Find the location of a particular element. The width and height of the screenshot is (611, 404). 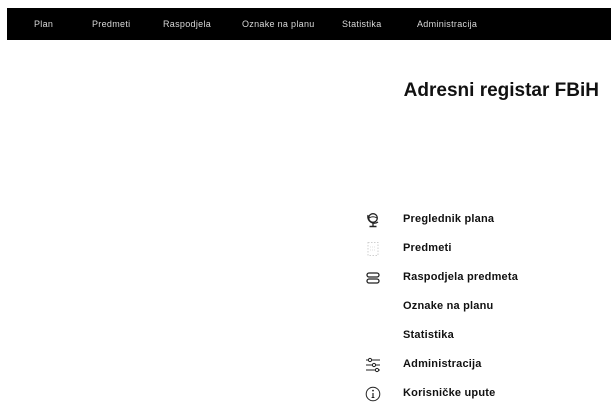

menu-item-korisnicke-upute: Korisničke upute is located at coordinates (482, 394).